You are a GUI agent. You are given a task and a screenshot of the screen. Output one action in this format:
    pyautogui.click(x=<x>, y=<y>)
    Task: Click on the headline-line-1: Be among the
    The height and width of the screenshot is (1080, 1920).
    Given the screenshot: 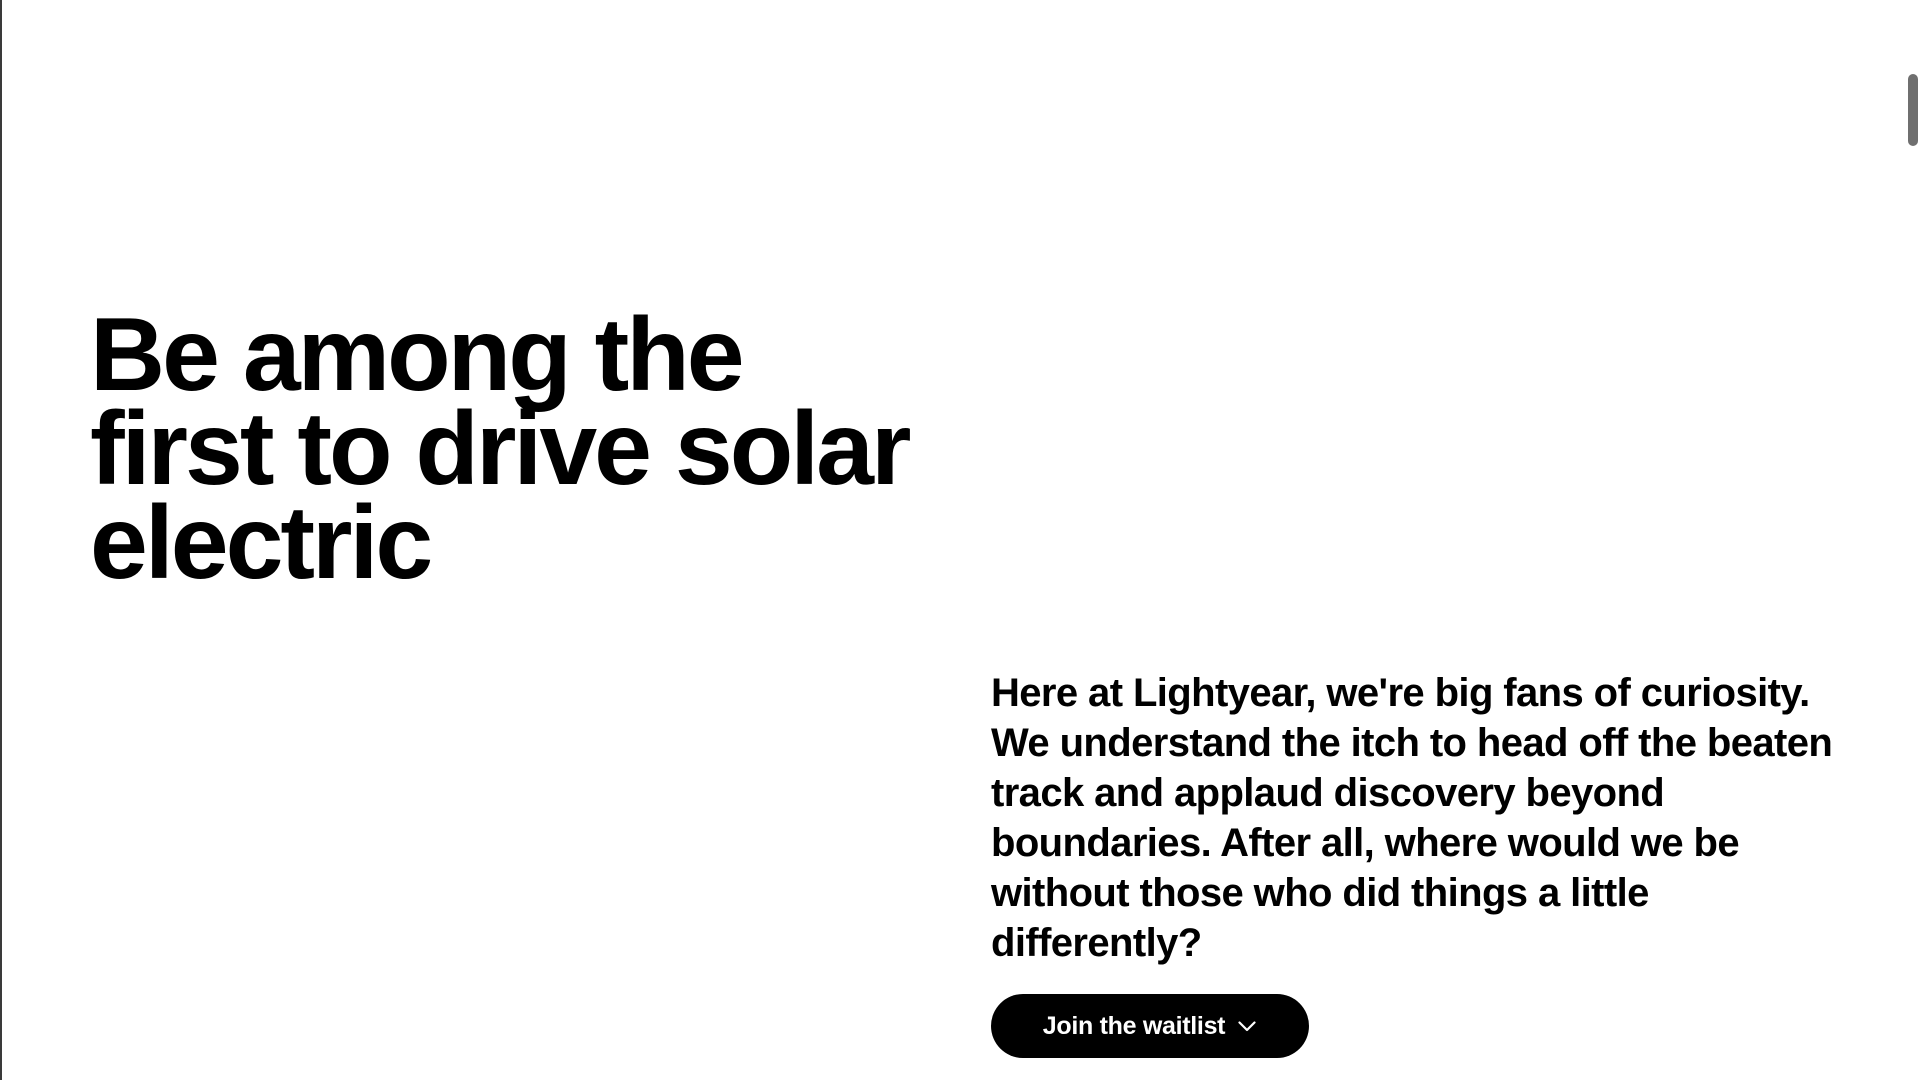 What is the action you would take?
    pyautogui.click(x=417, y=355)
    